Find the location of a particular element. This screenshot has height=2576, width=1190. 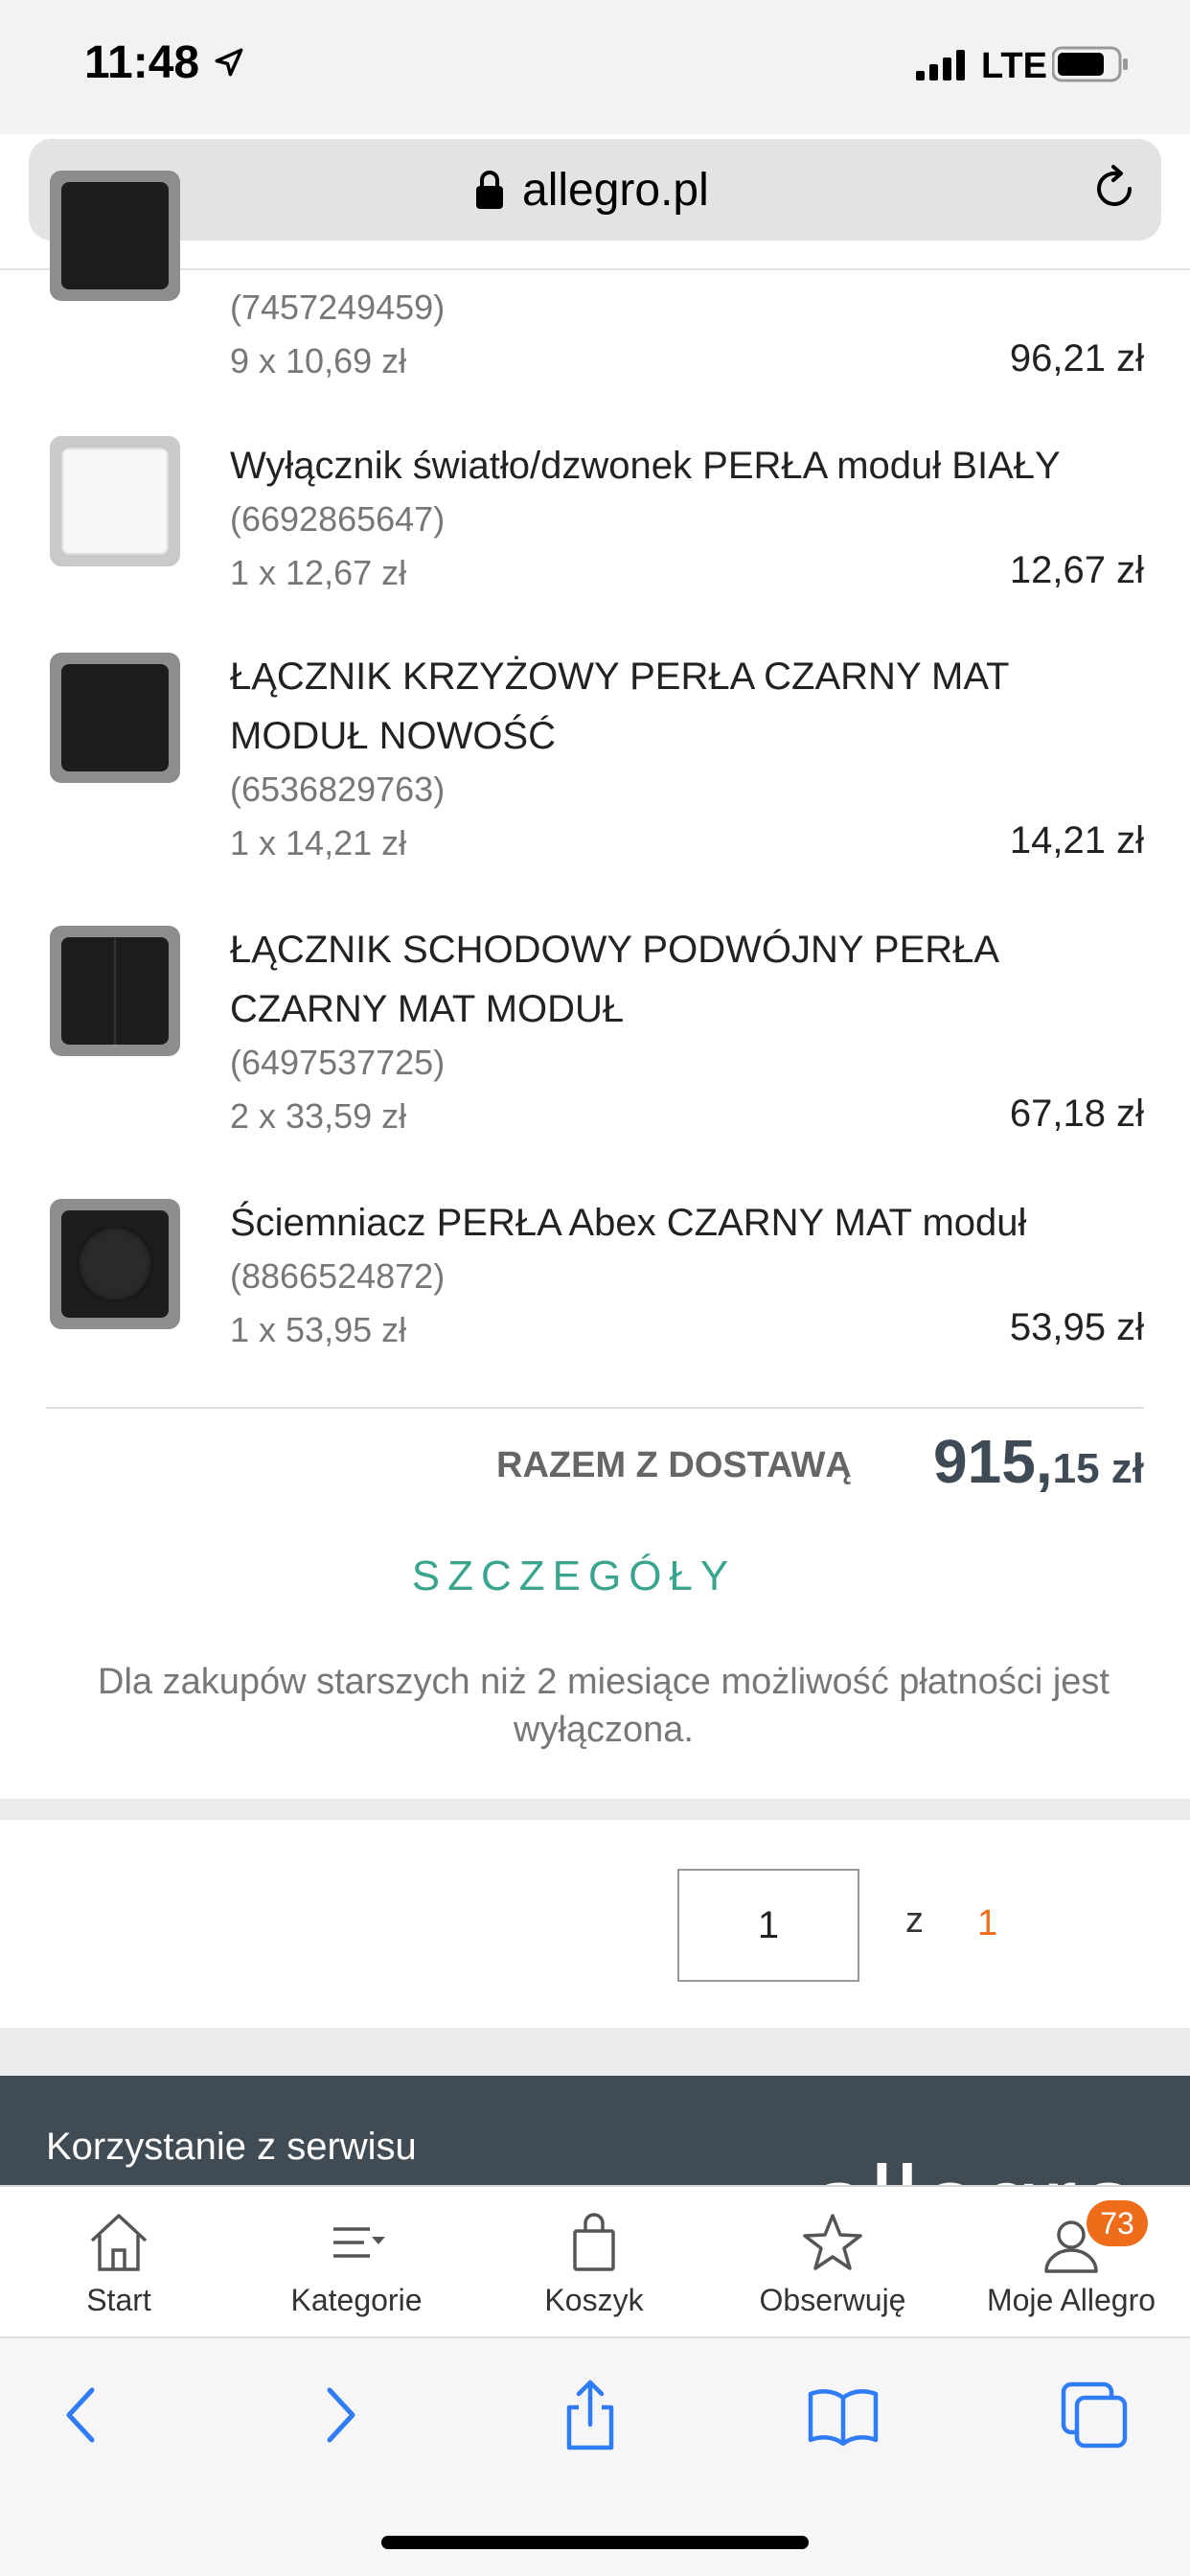

signal-icon is located at coordinates (941, 65).